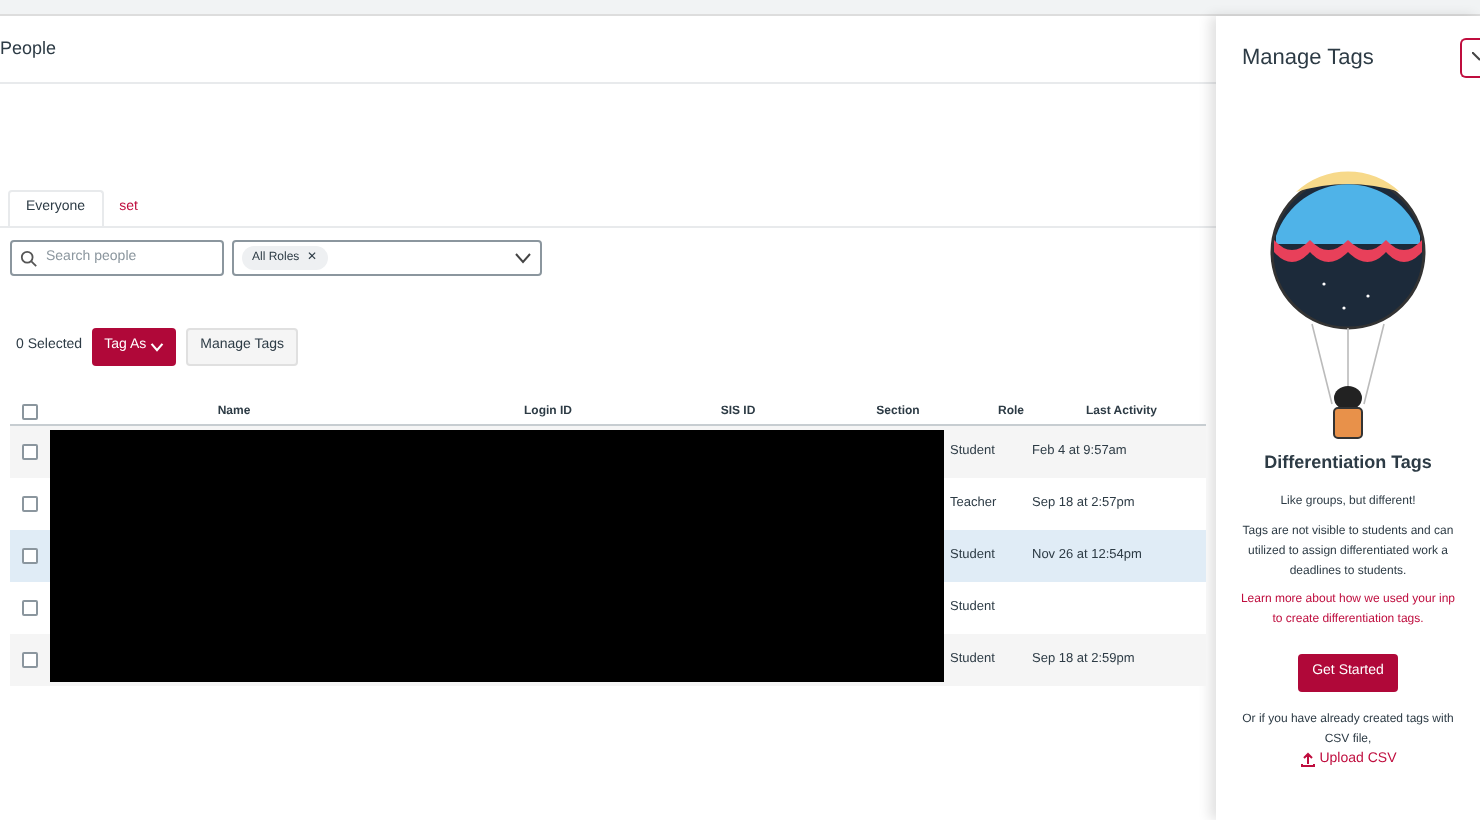 The image size is (1480, 820). I want to click on panel-title: Manage Tags, so click(1308, 58).